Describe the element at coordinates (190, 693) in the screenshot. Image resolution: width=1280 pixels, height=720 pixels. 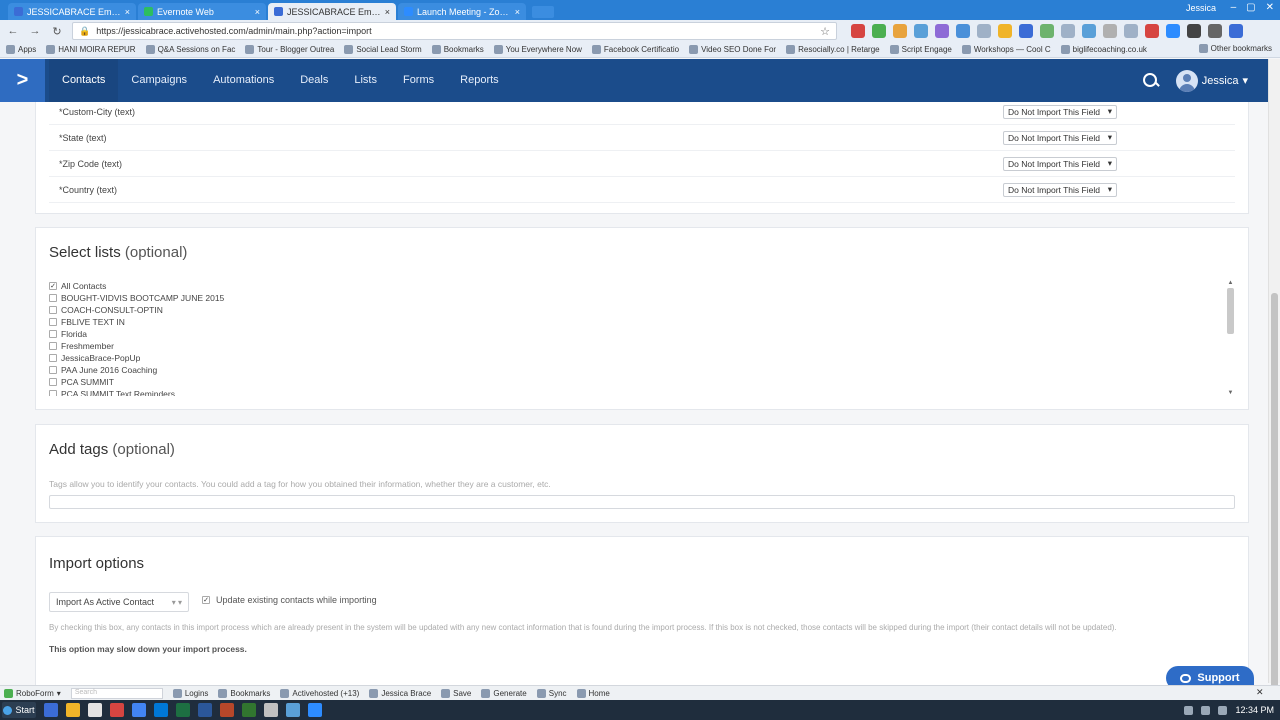
I see `roboform-item: Logins` at that location.